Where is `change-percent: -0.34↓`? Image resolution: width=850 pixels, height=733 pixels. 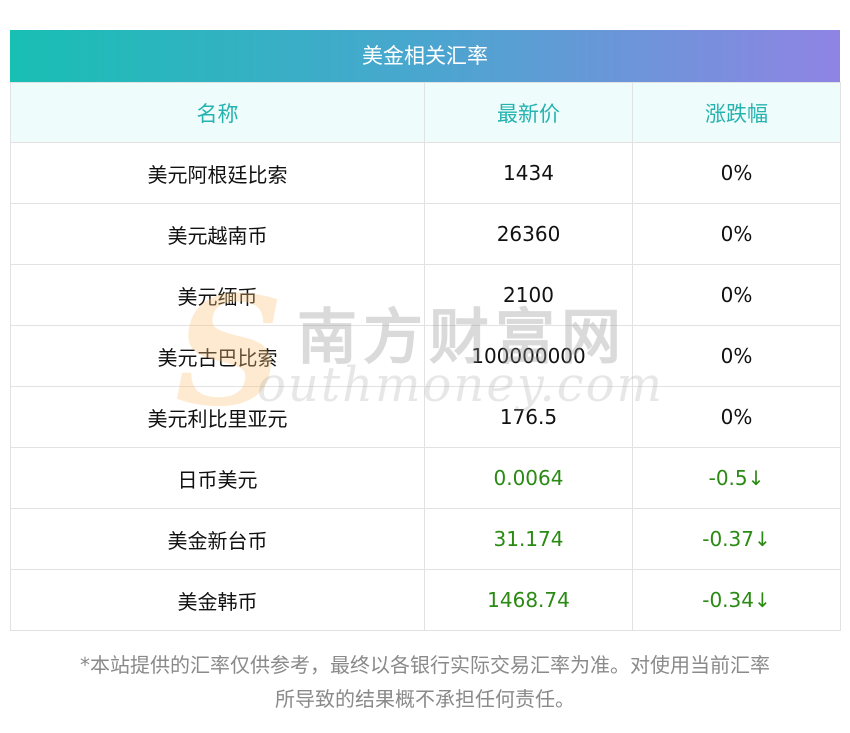 change-percent: -0.34↓ is located at coordinates (736, 600).